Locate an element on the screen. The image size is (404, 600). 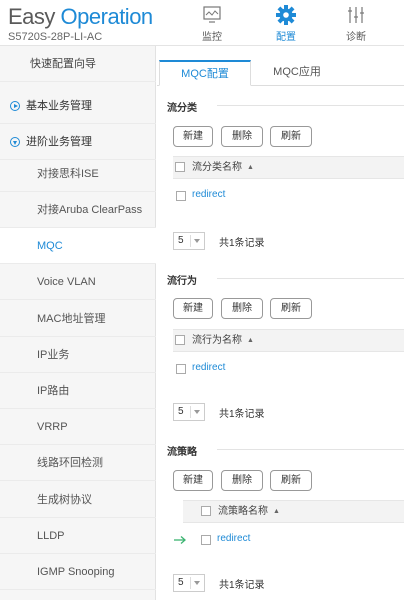
logo-text-operation: Operation is located at coordinates (107, 16).